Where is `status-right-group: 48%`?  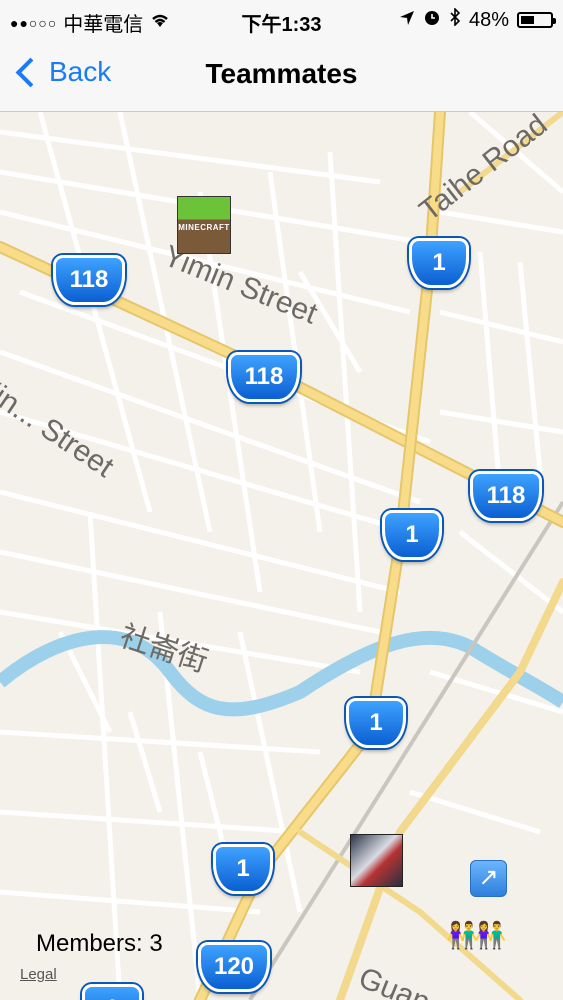 status-right-group: 48% is located at coordinates (477, 19).